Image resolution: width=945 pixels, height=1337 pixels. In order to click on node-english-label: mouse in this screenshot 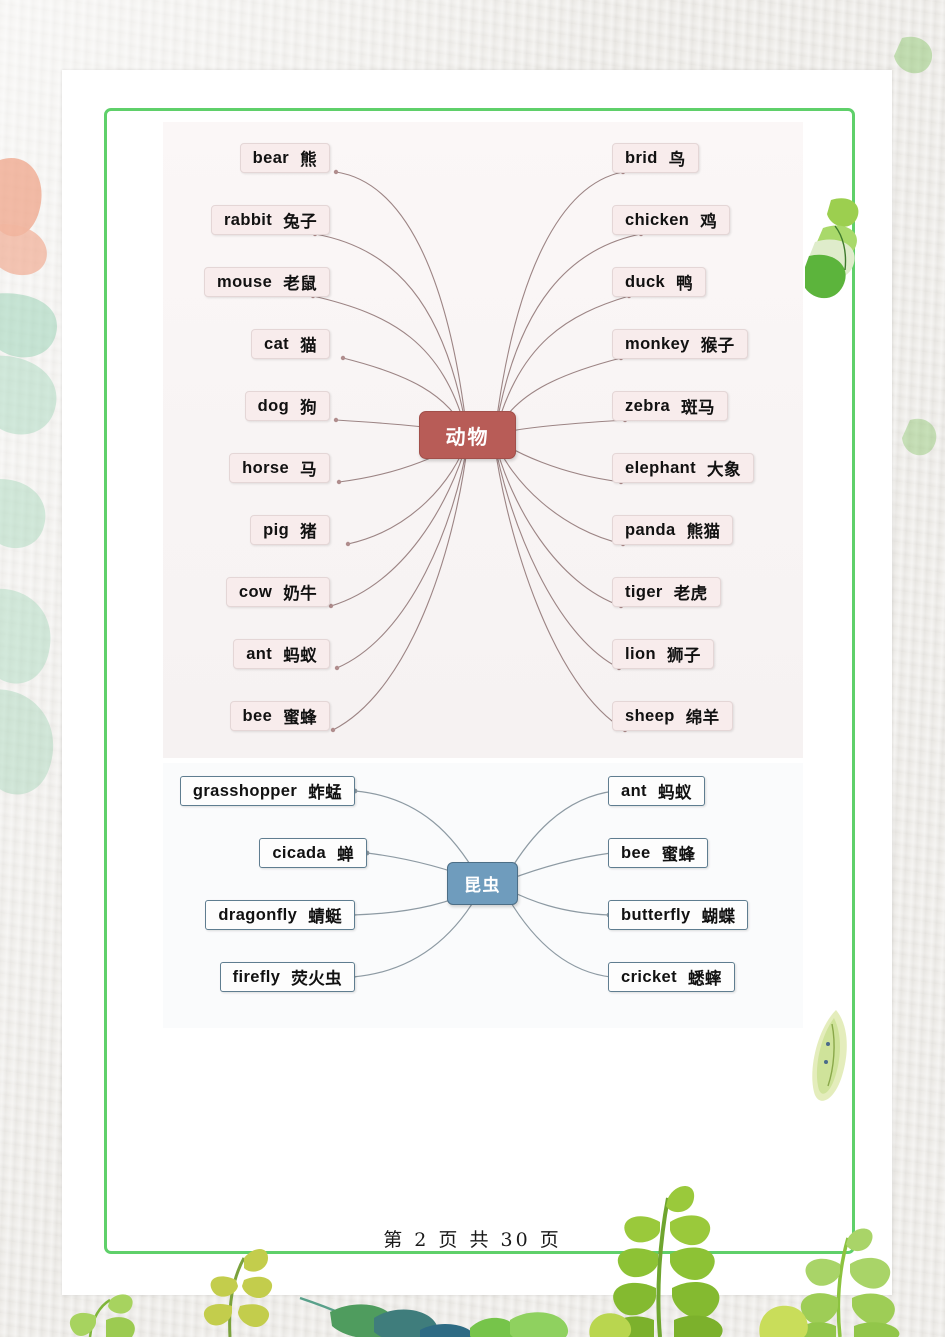, I will do `click(245, 281)`.